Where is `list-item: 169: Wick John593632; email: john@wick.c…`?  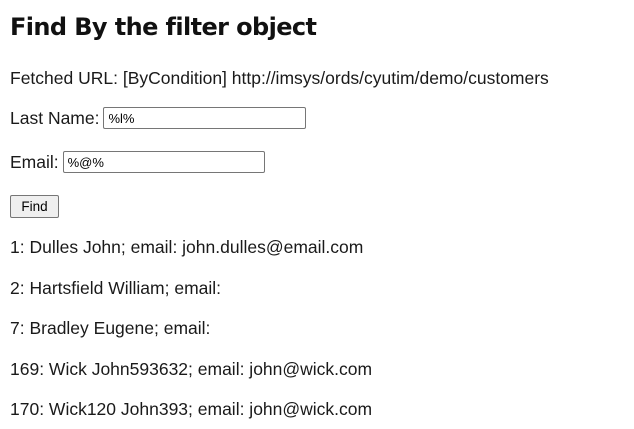
list-item: 169: Wick John593632; email: john@wick.c… is located at coordinates (191, 368).